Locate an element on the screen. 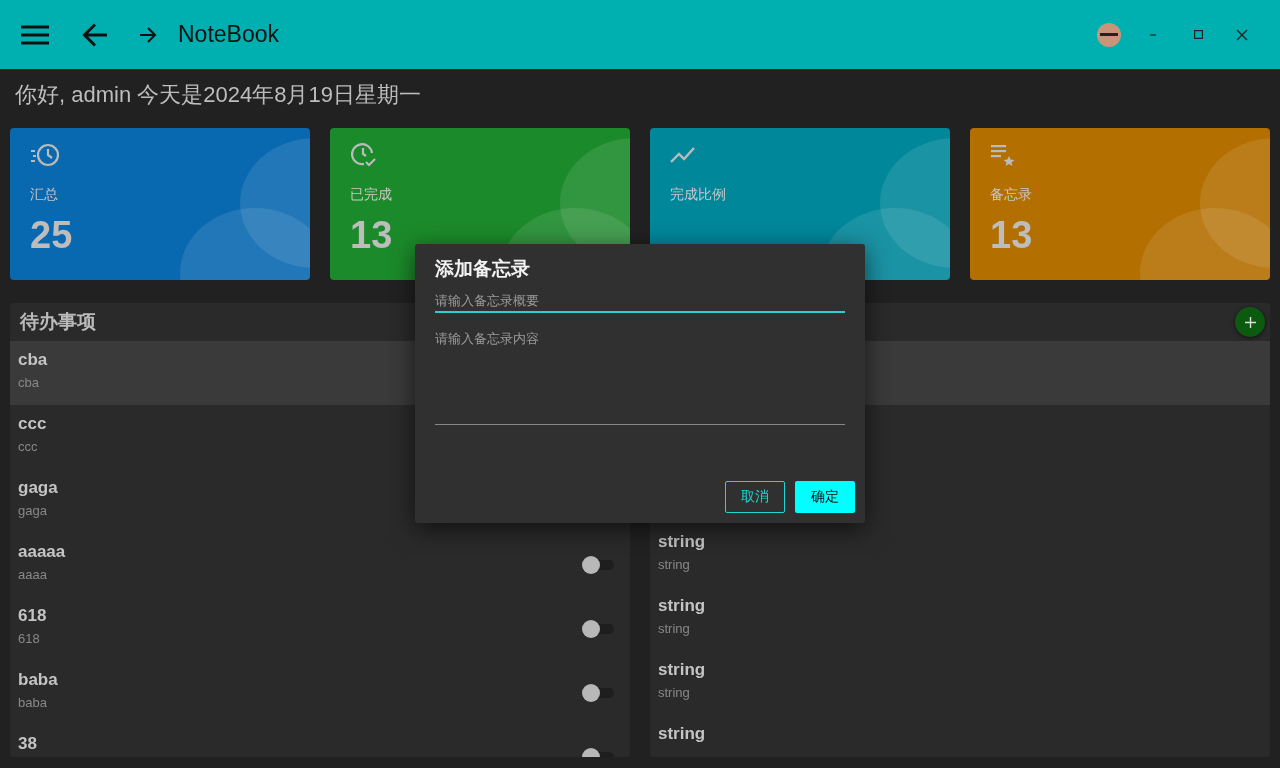  item-note: baba is located at coordinates (32, 702).